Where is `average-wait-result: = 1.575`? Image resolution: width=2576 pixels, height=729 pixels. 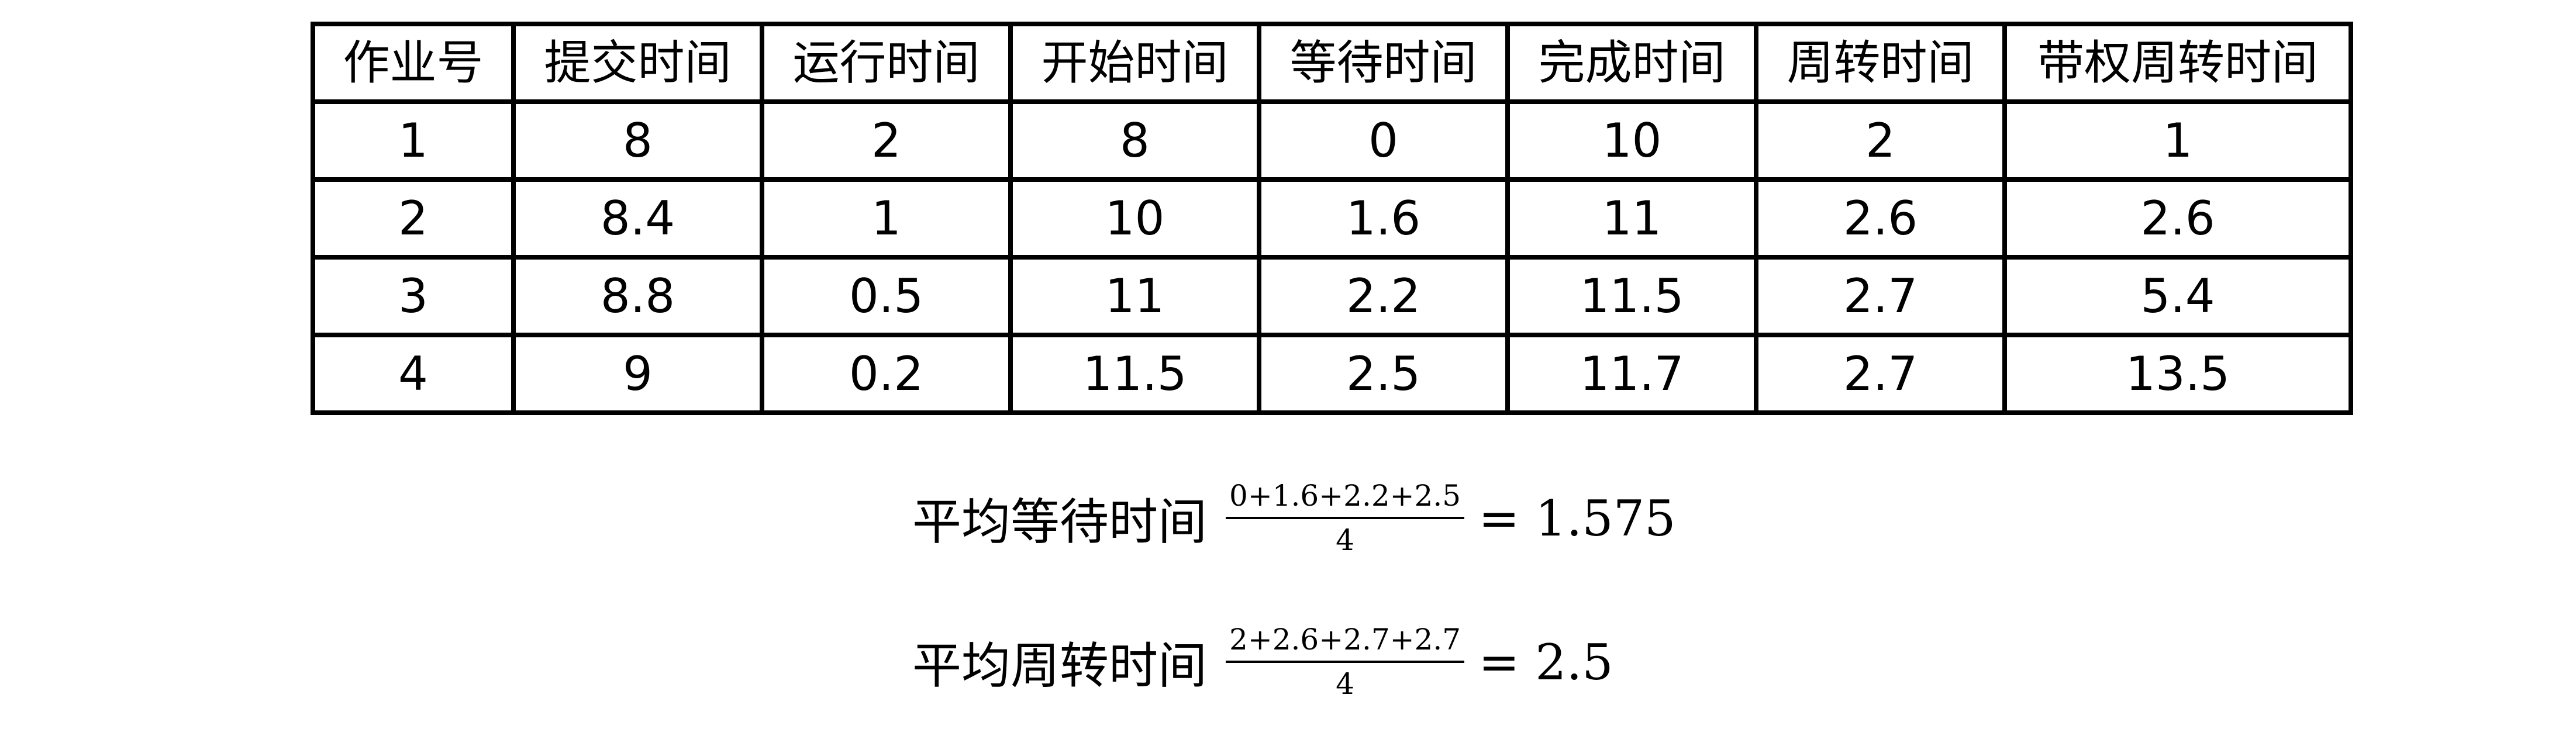 average-wait-result: = 1.575 is located at coordinates (1577, 518).